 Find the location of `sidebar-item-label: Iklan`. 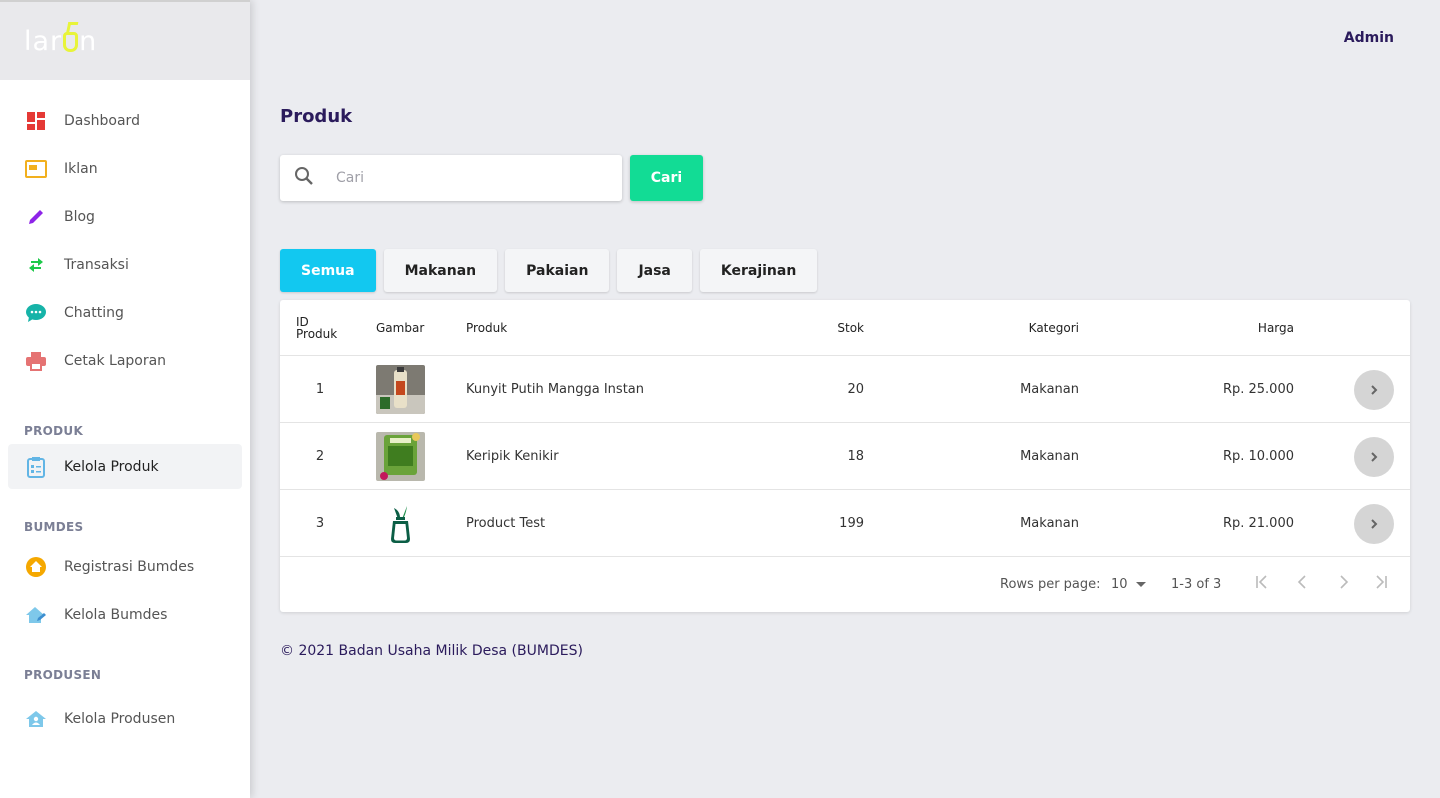

sidebar-item-label: Iklan is located at coordinates (81, 168).